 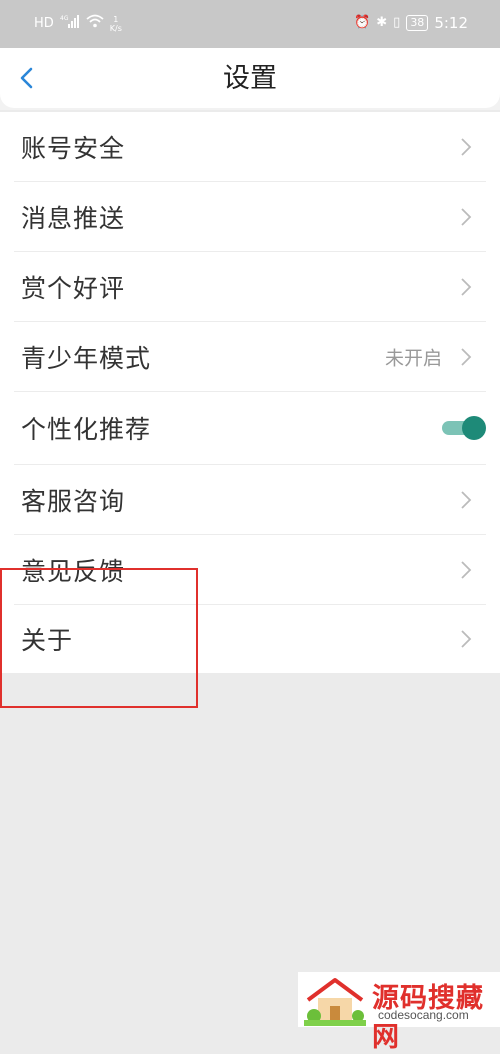 I want to click on personalized-recommendation-toggle, so click(x=464, y=428).